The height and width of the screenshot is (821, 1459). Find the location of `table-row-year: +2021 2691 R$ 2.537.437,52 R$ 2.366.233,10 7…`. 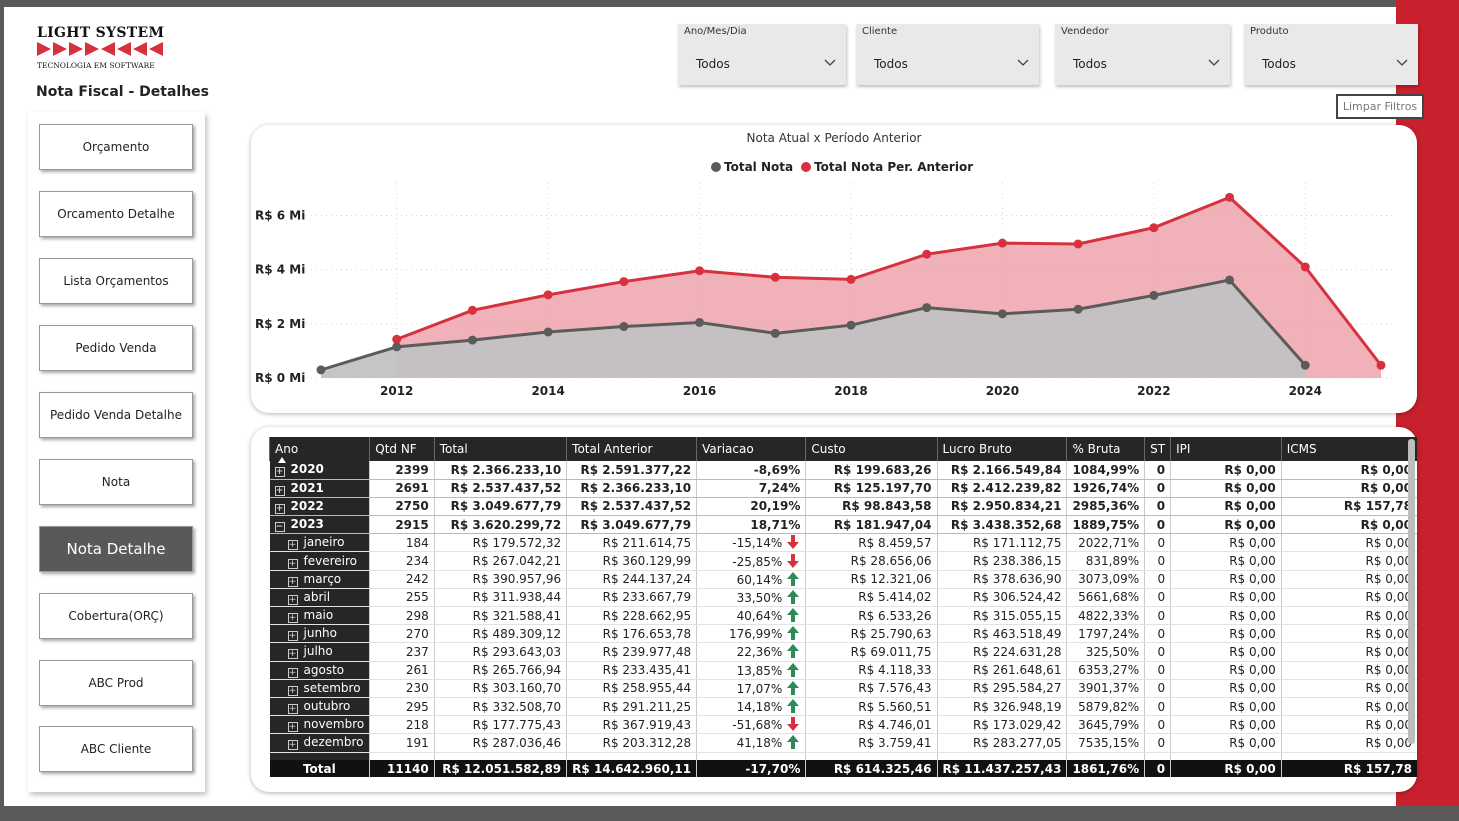

table-row-year: +2021 2691 R$ 2.537.437,52 R$ 2.366.233,10 7… is located at coordinates (843, 488).